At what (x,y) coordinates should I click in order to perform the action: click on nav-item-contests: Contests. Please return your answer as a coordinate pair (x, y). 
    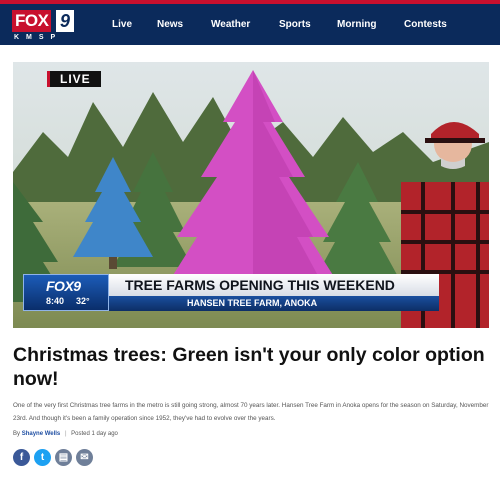
    Looking at the image, I should click on (425, 24).